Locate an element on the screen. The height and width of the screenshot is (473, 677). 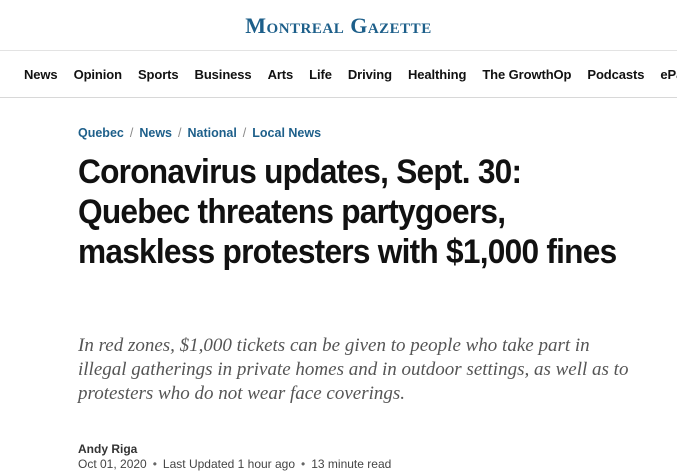
last-updated: Last Updated 1 hour ago is located at coordinates (229, 464).